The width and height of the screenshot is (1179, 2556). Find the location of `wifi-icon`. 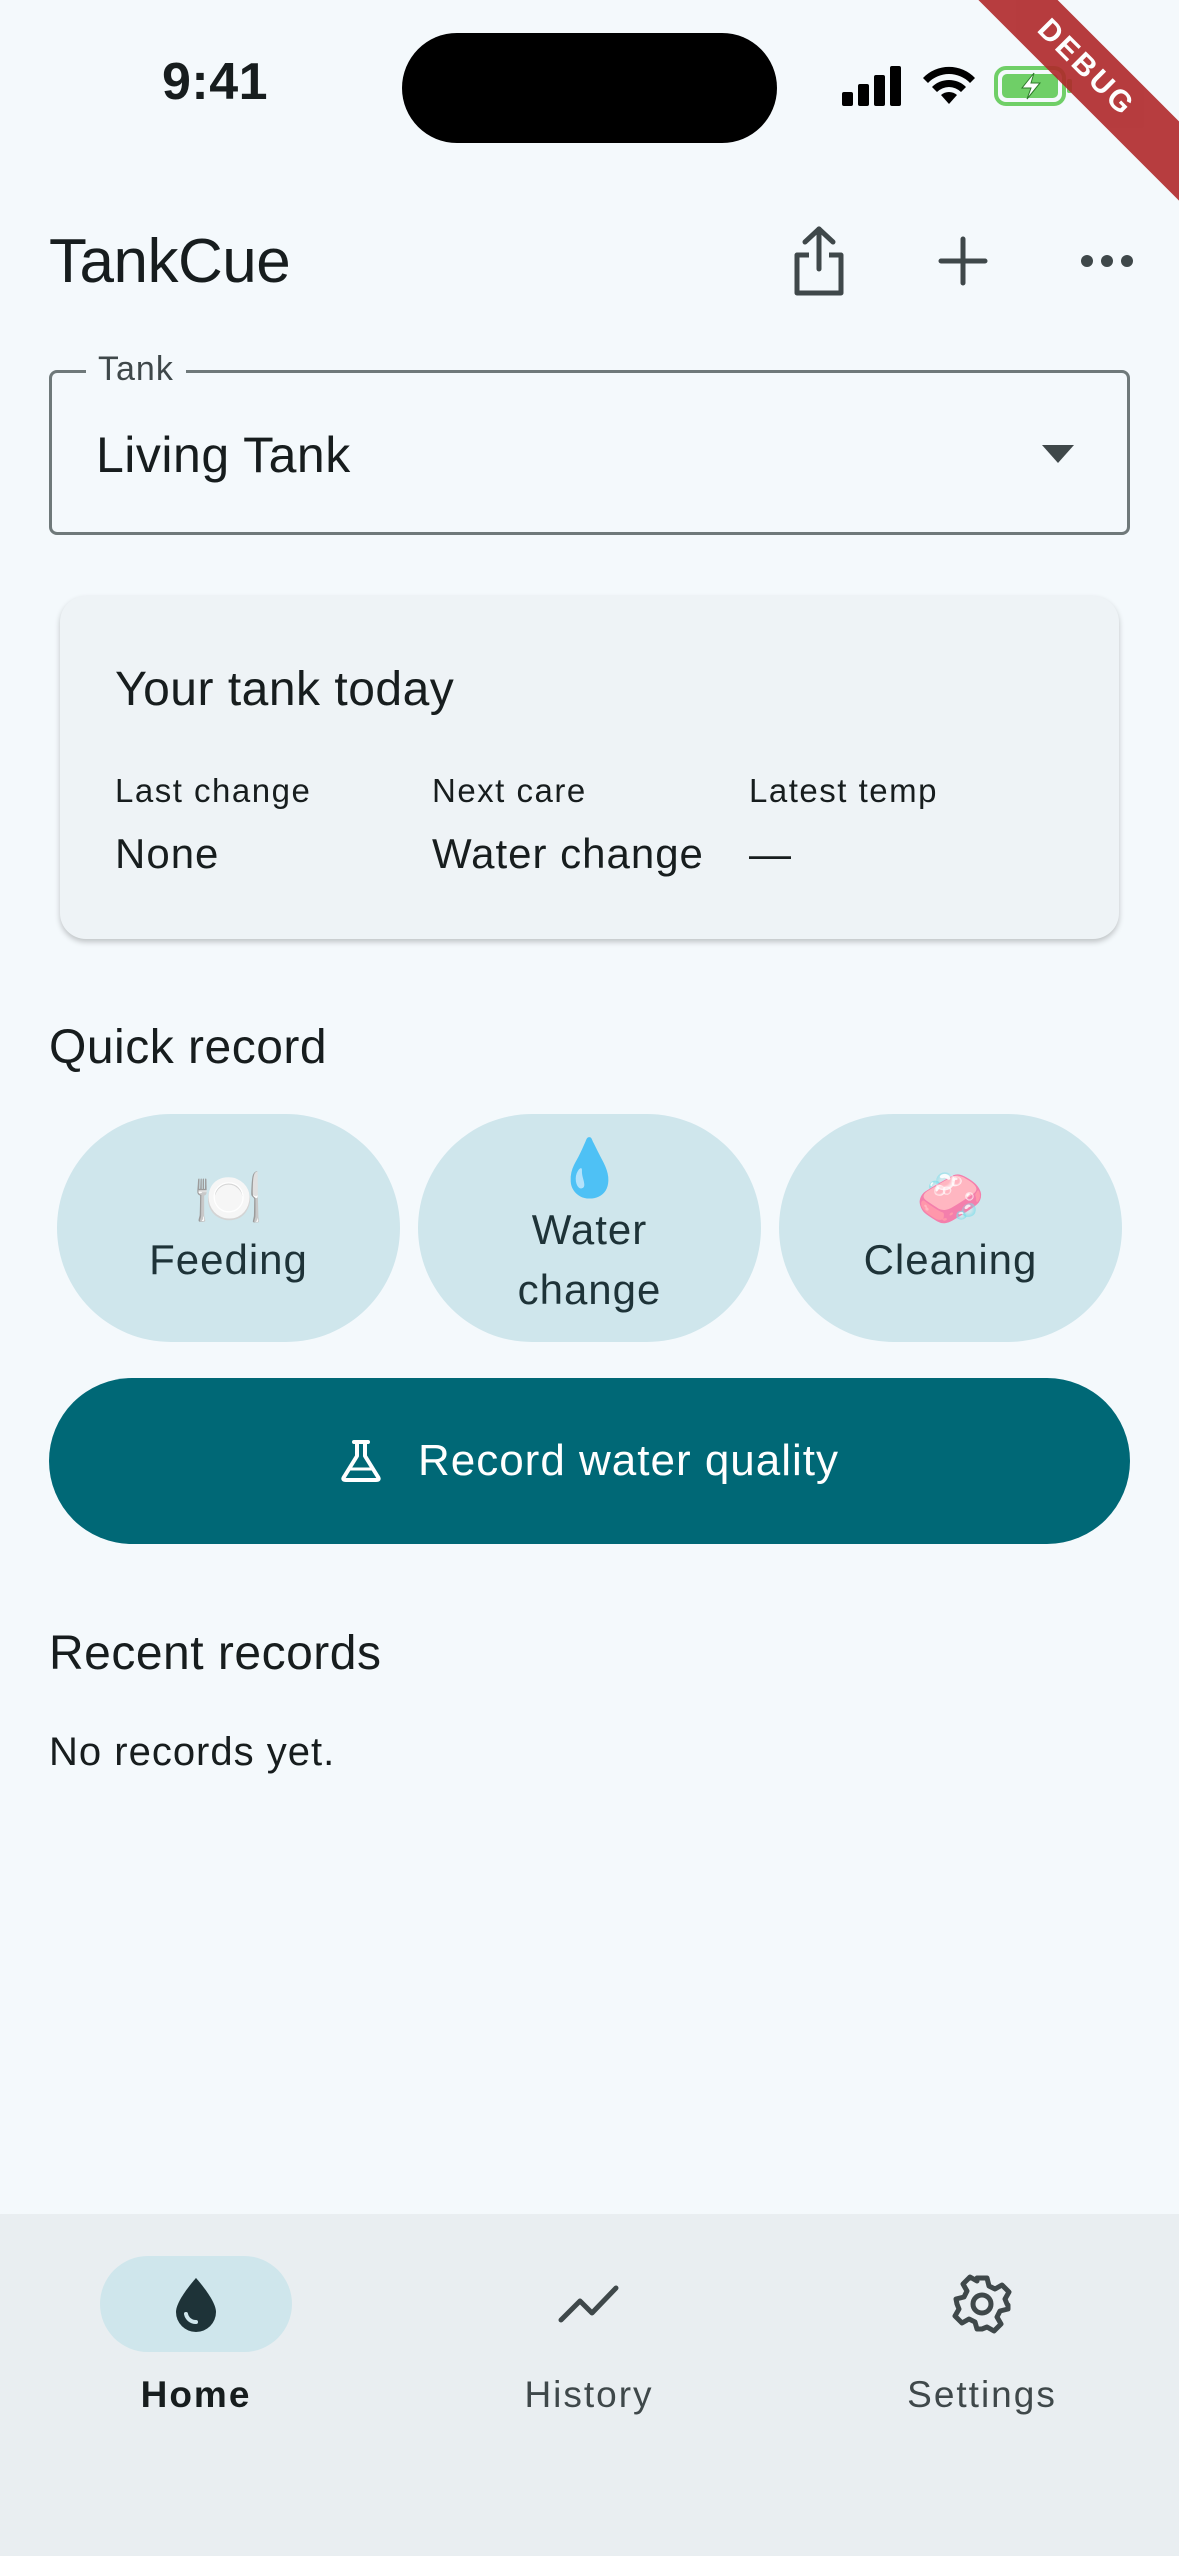

wifi-icon is located at coordinates (949, 85).